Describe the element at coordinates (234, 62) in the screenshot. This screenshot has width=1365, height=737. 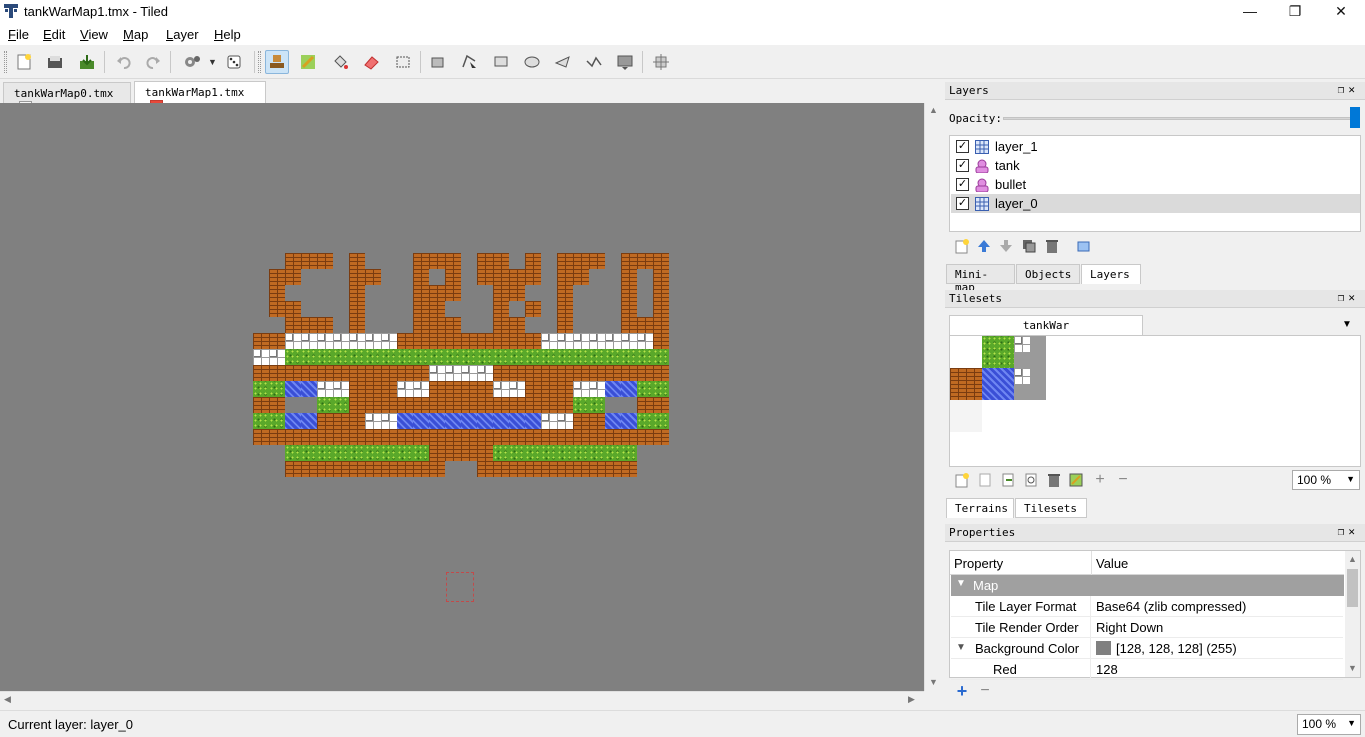
I see `random-dice-icon` at that location.